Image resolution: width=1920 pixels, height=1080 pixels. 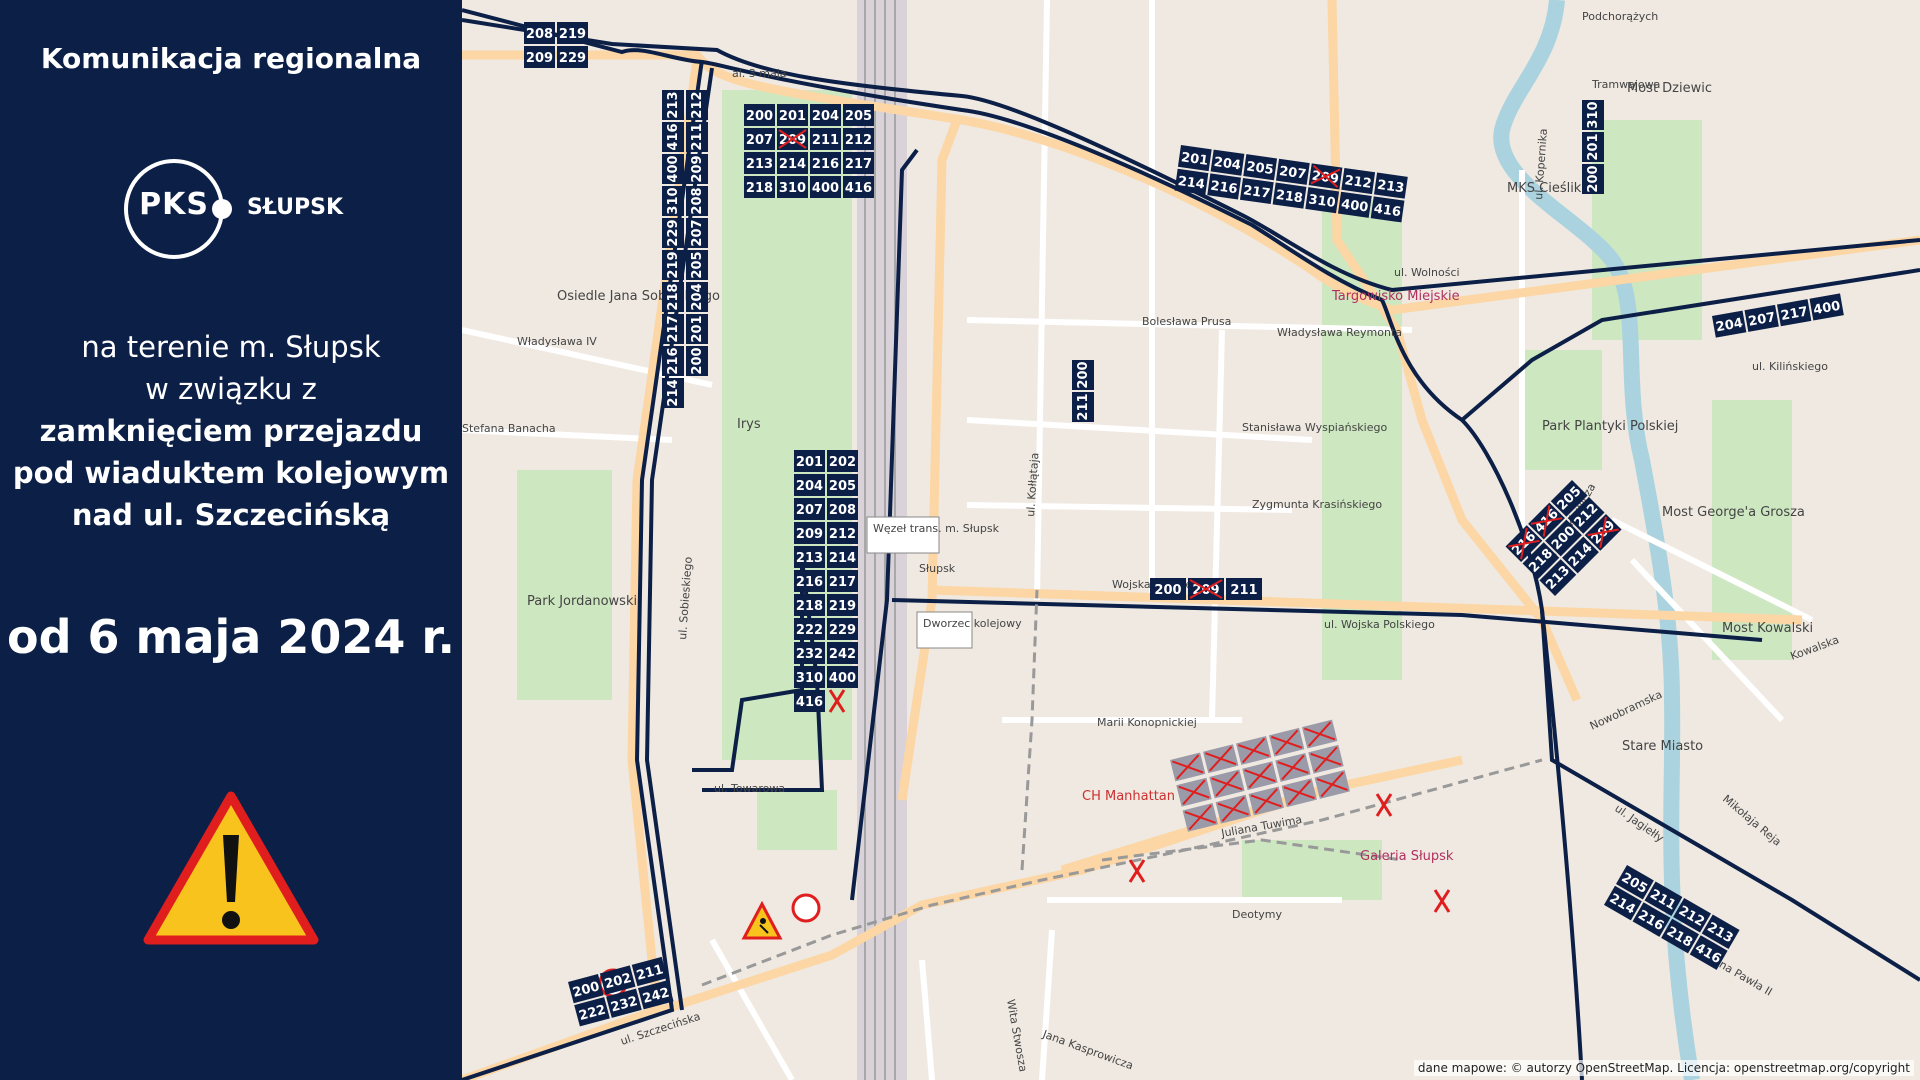 I want to click on route-number: 310, so click(x=673, y=200).